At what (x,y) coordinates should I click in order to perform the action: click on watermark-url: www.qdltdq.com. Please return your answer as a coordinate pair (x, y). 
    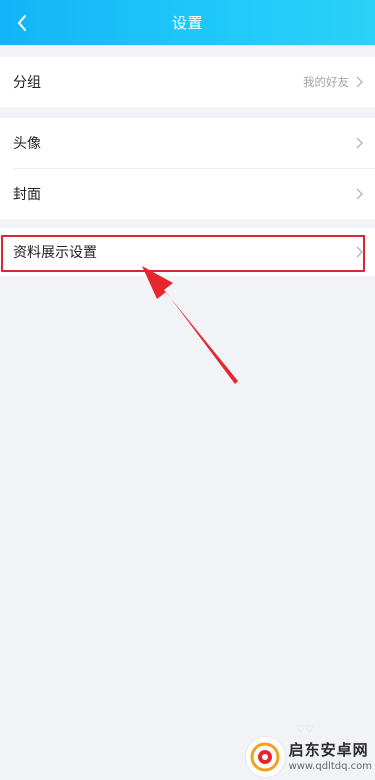
    Looking at the image, I should click on (330, 766).